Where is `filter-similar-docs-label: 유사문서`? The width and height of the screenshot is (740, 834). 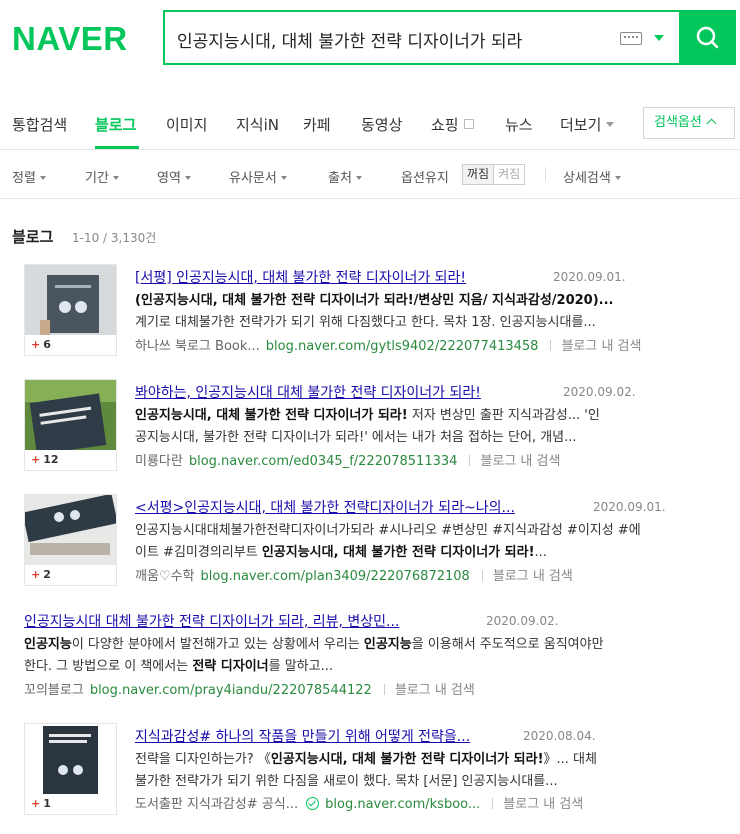
filter-similar-docs-label: 유사문서 is located at coordinates (253, 178).